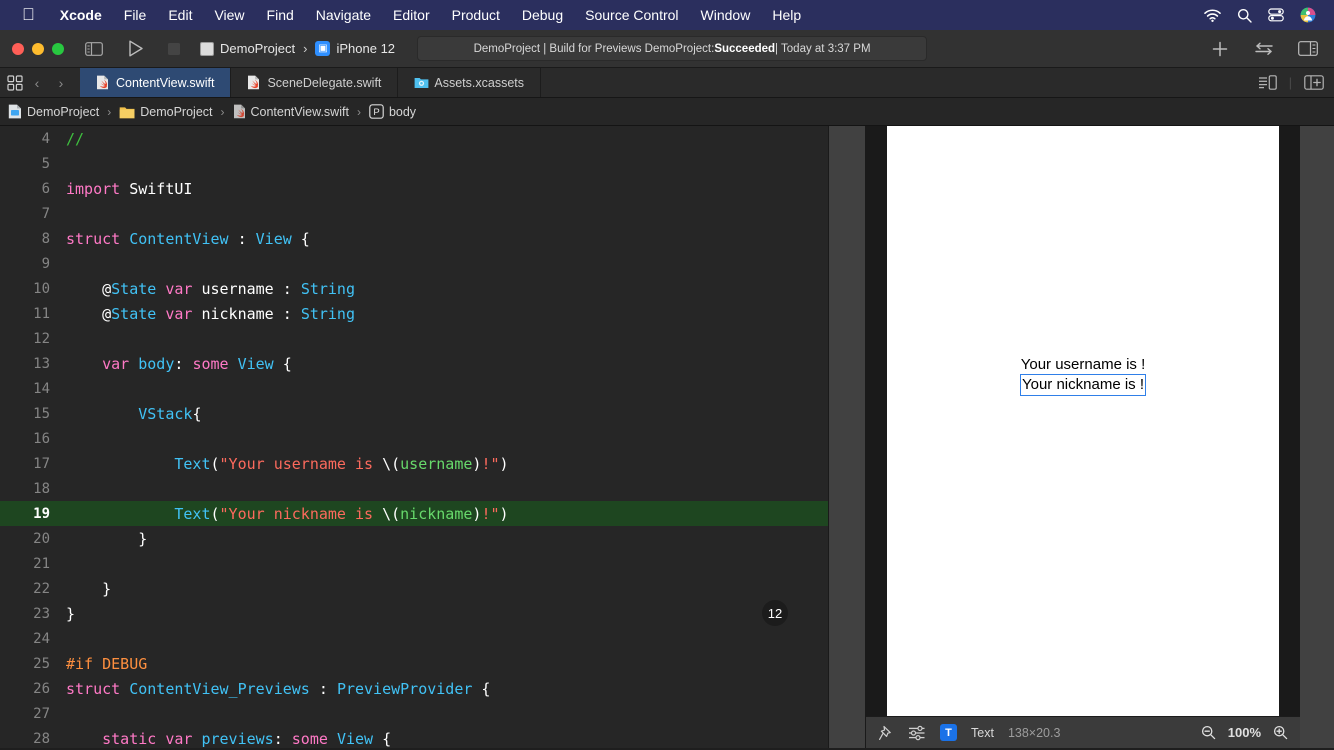 This screenshot has height=750, width=1334. I want to click on code-line: 21, so click(414, 563).